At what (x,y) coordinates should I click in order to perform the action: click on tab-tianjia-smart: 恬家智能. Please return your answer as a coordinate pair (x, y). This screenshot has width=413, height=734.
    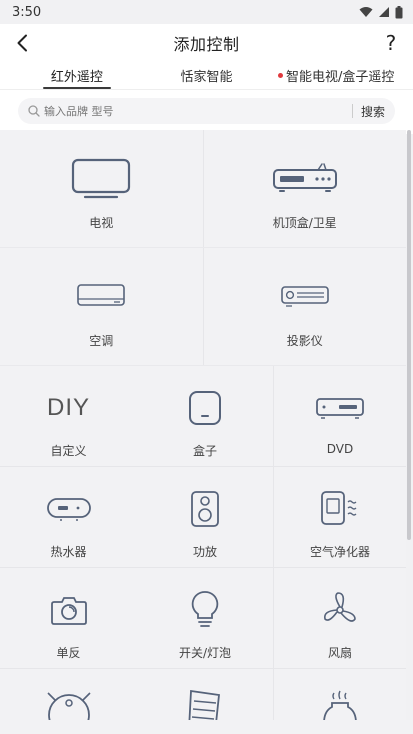
    Looking at the image, I should click on (207, 75).